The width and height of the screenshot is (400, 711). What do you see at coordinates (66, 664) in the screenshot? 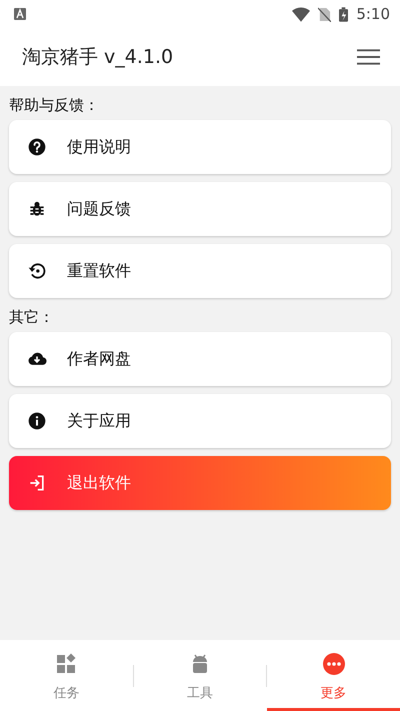
I see `widgets-icon` at bounding box center [66, 664].